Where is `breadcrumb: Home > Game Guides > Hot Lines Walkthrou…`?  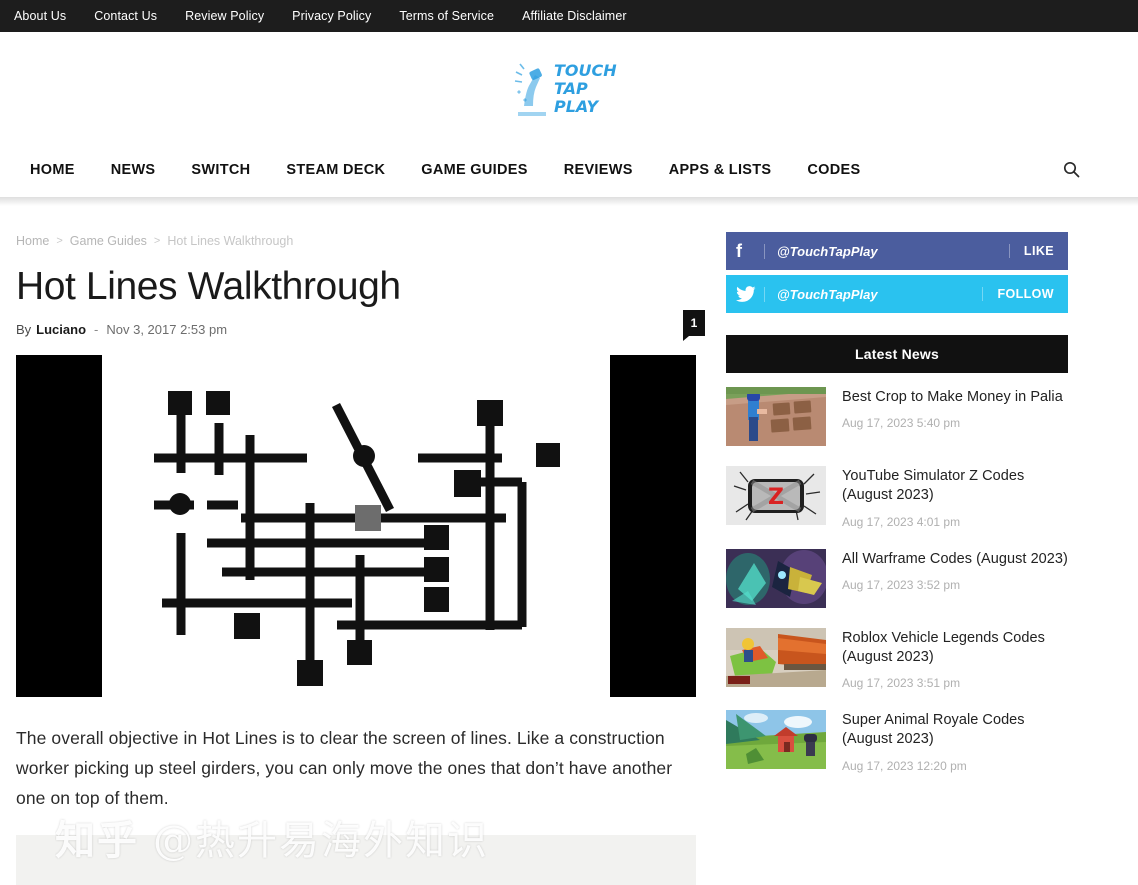 breadcrumb: Home > Game Guides > Hot Lines Walkthrou… is located at coordinates (356, 227).